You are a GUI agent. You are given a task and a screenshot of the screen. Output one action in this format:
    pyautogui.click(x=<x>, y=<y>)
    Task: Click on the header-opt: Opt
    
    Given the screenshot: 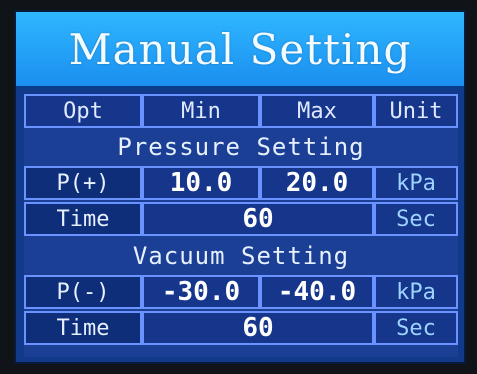 What is the action you would take?
    pyautogui.click(x=83, y=111)
    